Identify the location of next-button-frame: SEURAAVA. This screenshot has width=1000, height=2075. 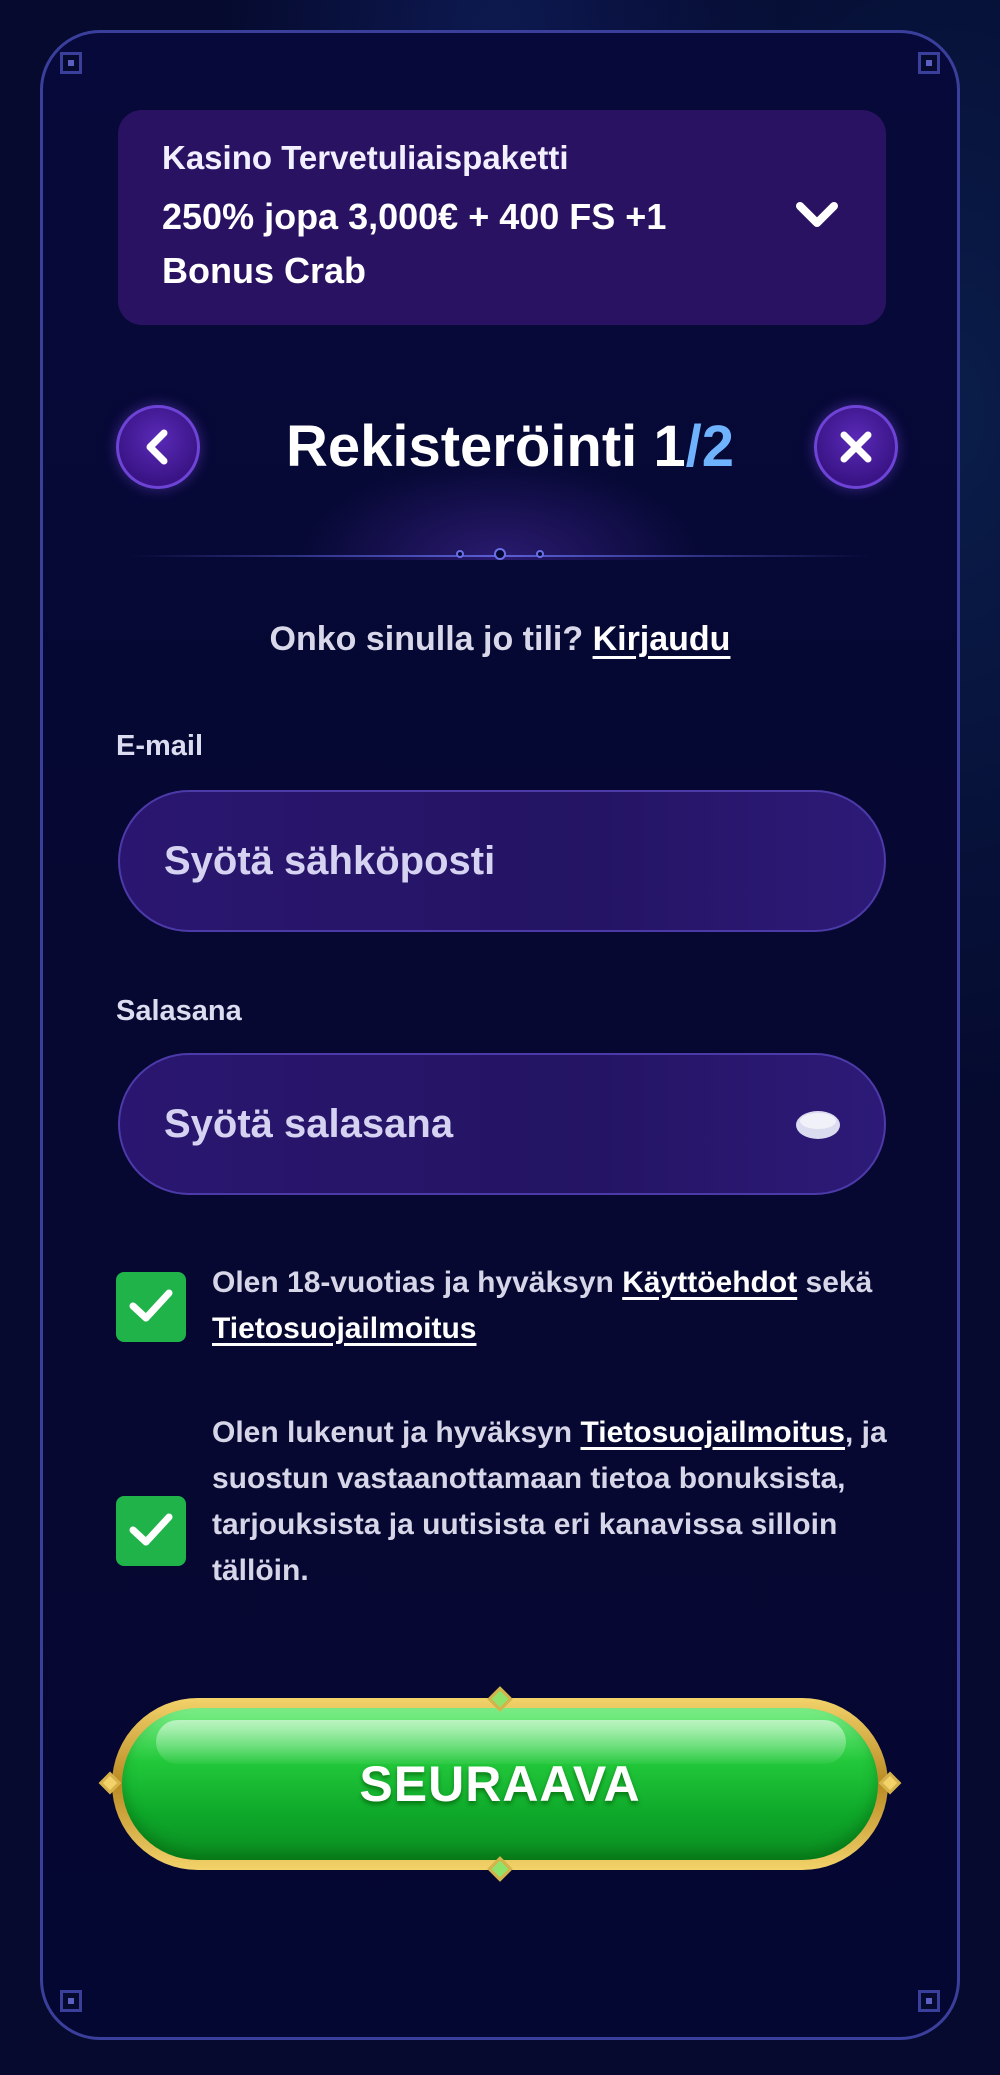
(500, 1784).